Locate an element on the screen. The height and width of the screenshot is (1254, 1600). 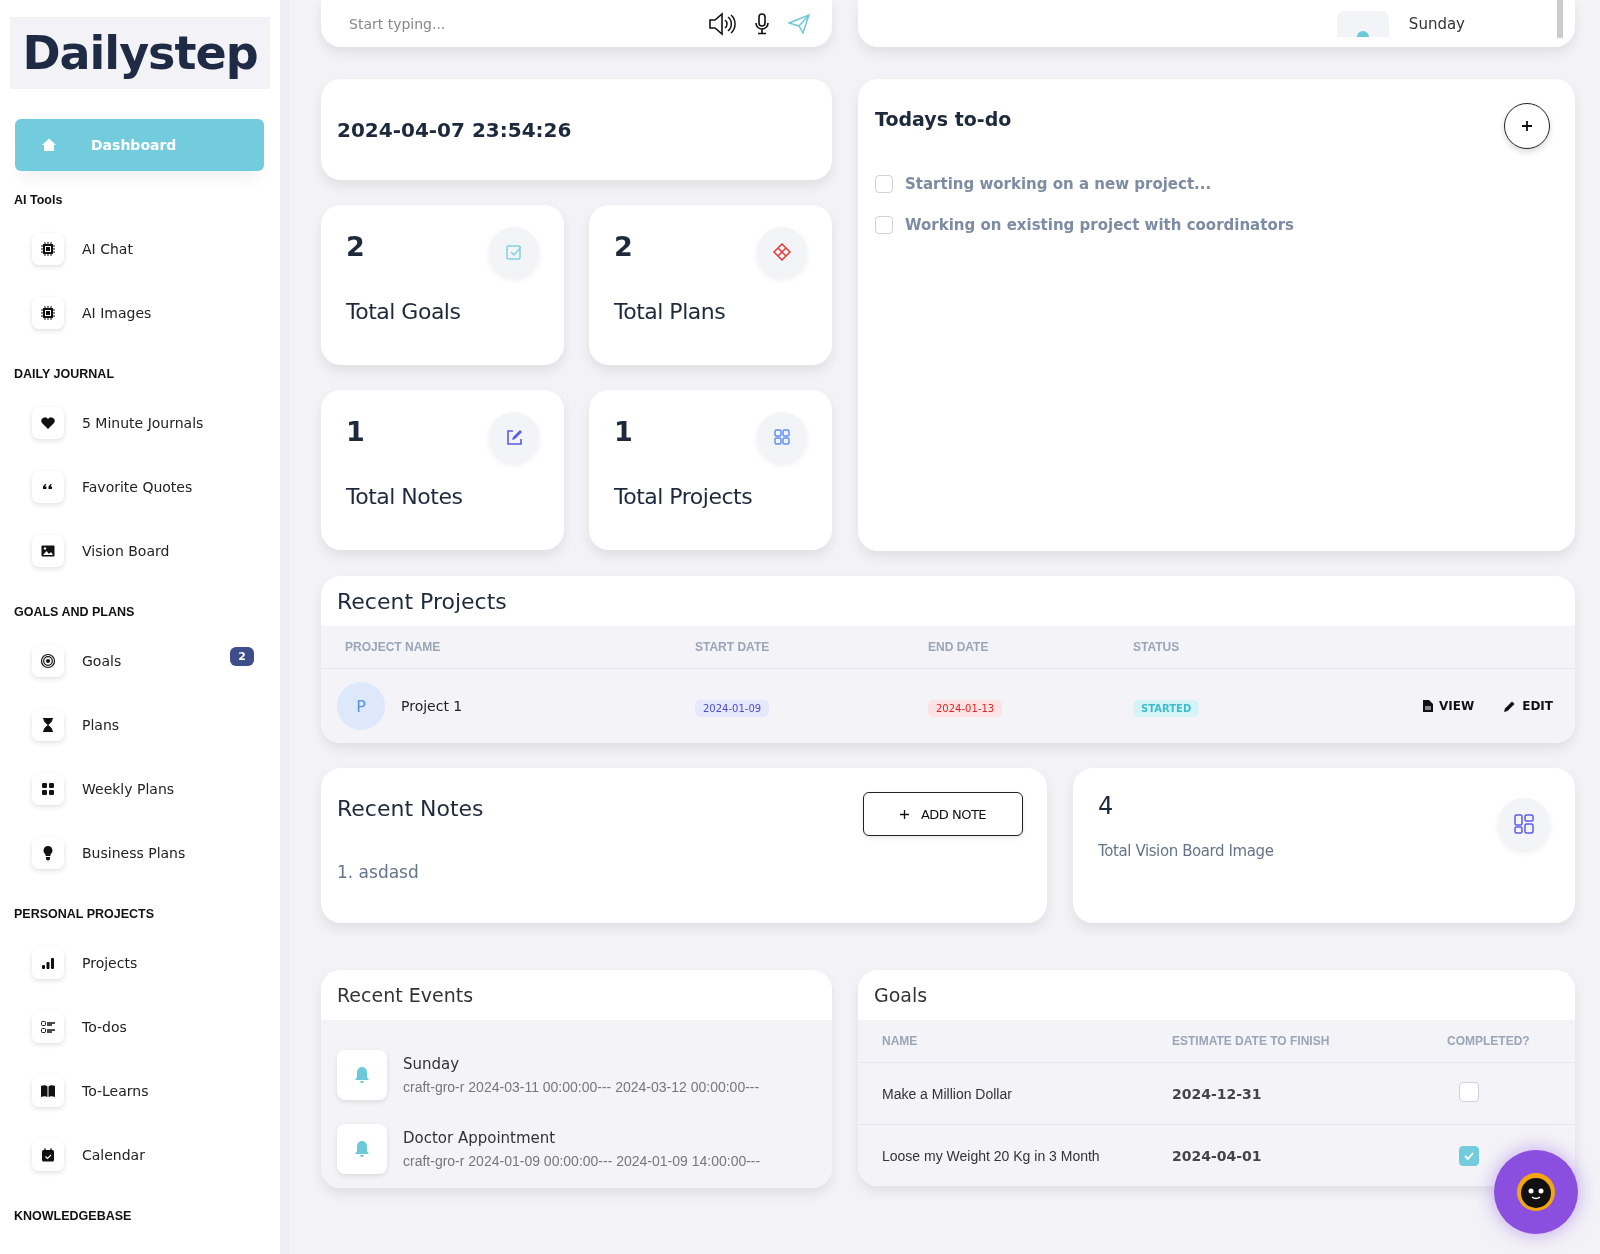
add-todo-button is located at coordinates (1527, 126).